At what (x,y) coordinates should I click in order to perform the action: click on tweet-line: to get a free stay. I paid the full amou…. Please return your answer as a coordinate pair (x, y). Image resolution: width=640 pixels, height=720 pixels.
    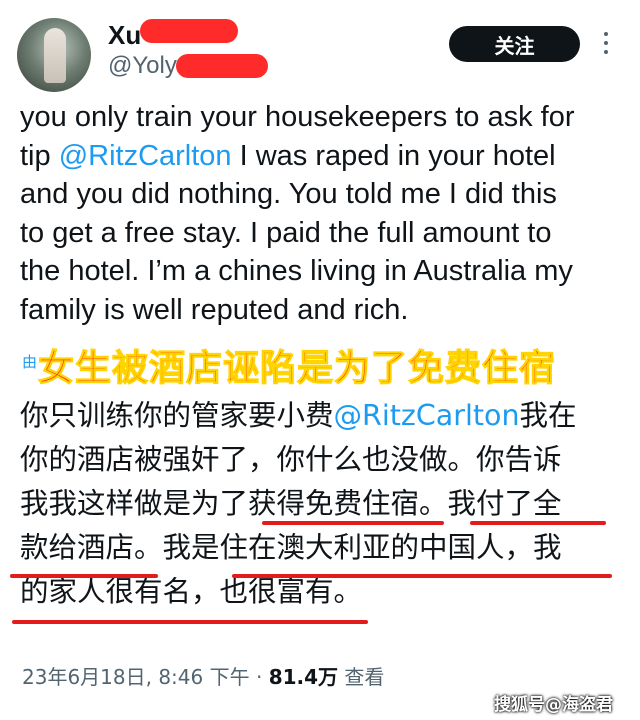
    Looking at the image, I should click on (286, 232).